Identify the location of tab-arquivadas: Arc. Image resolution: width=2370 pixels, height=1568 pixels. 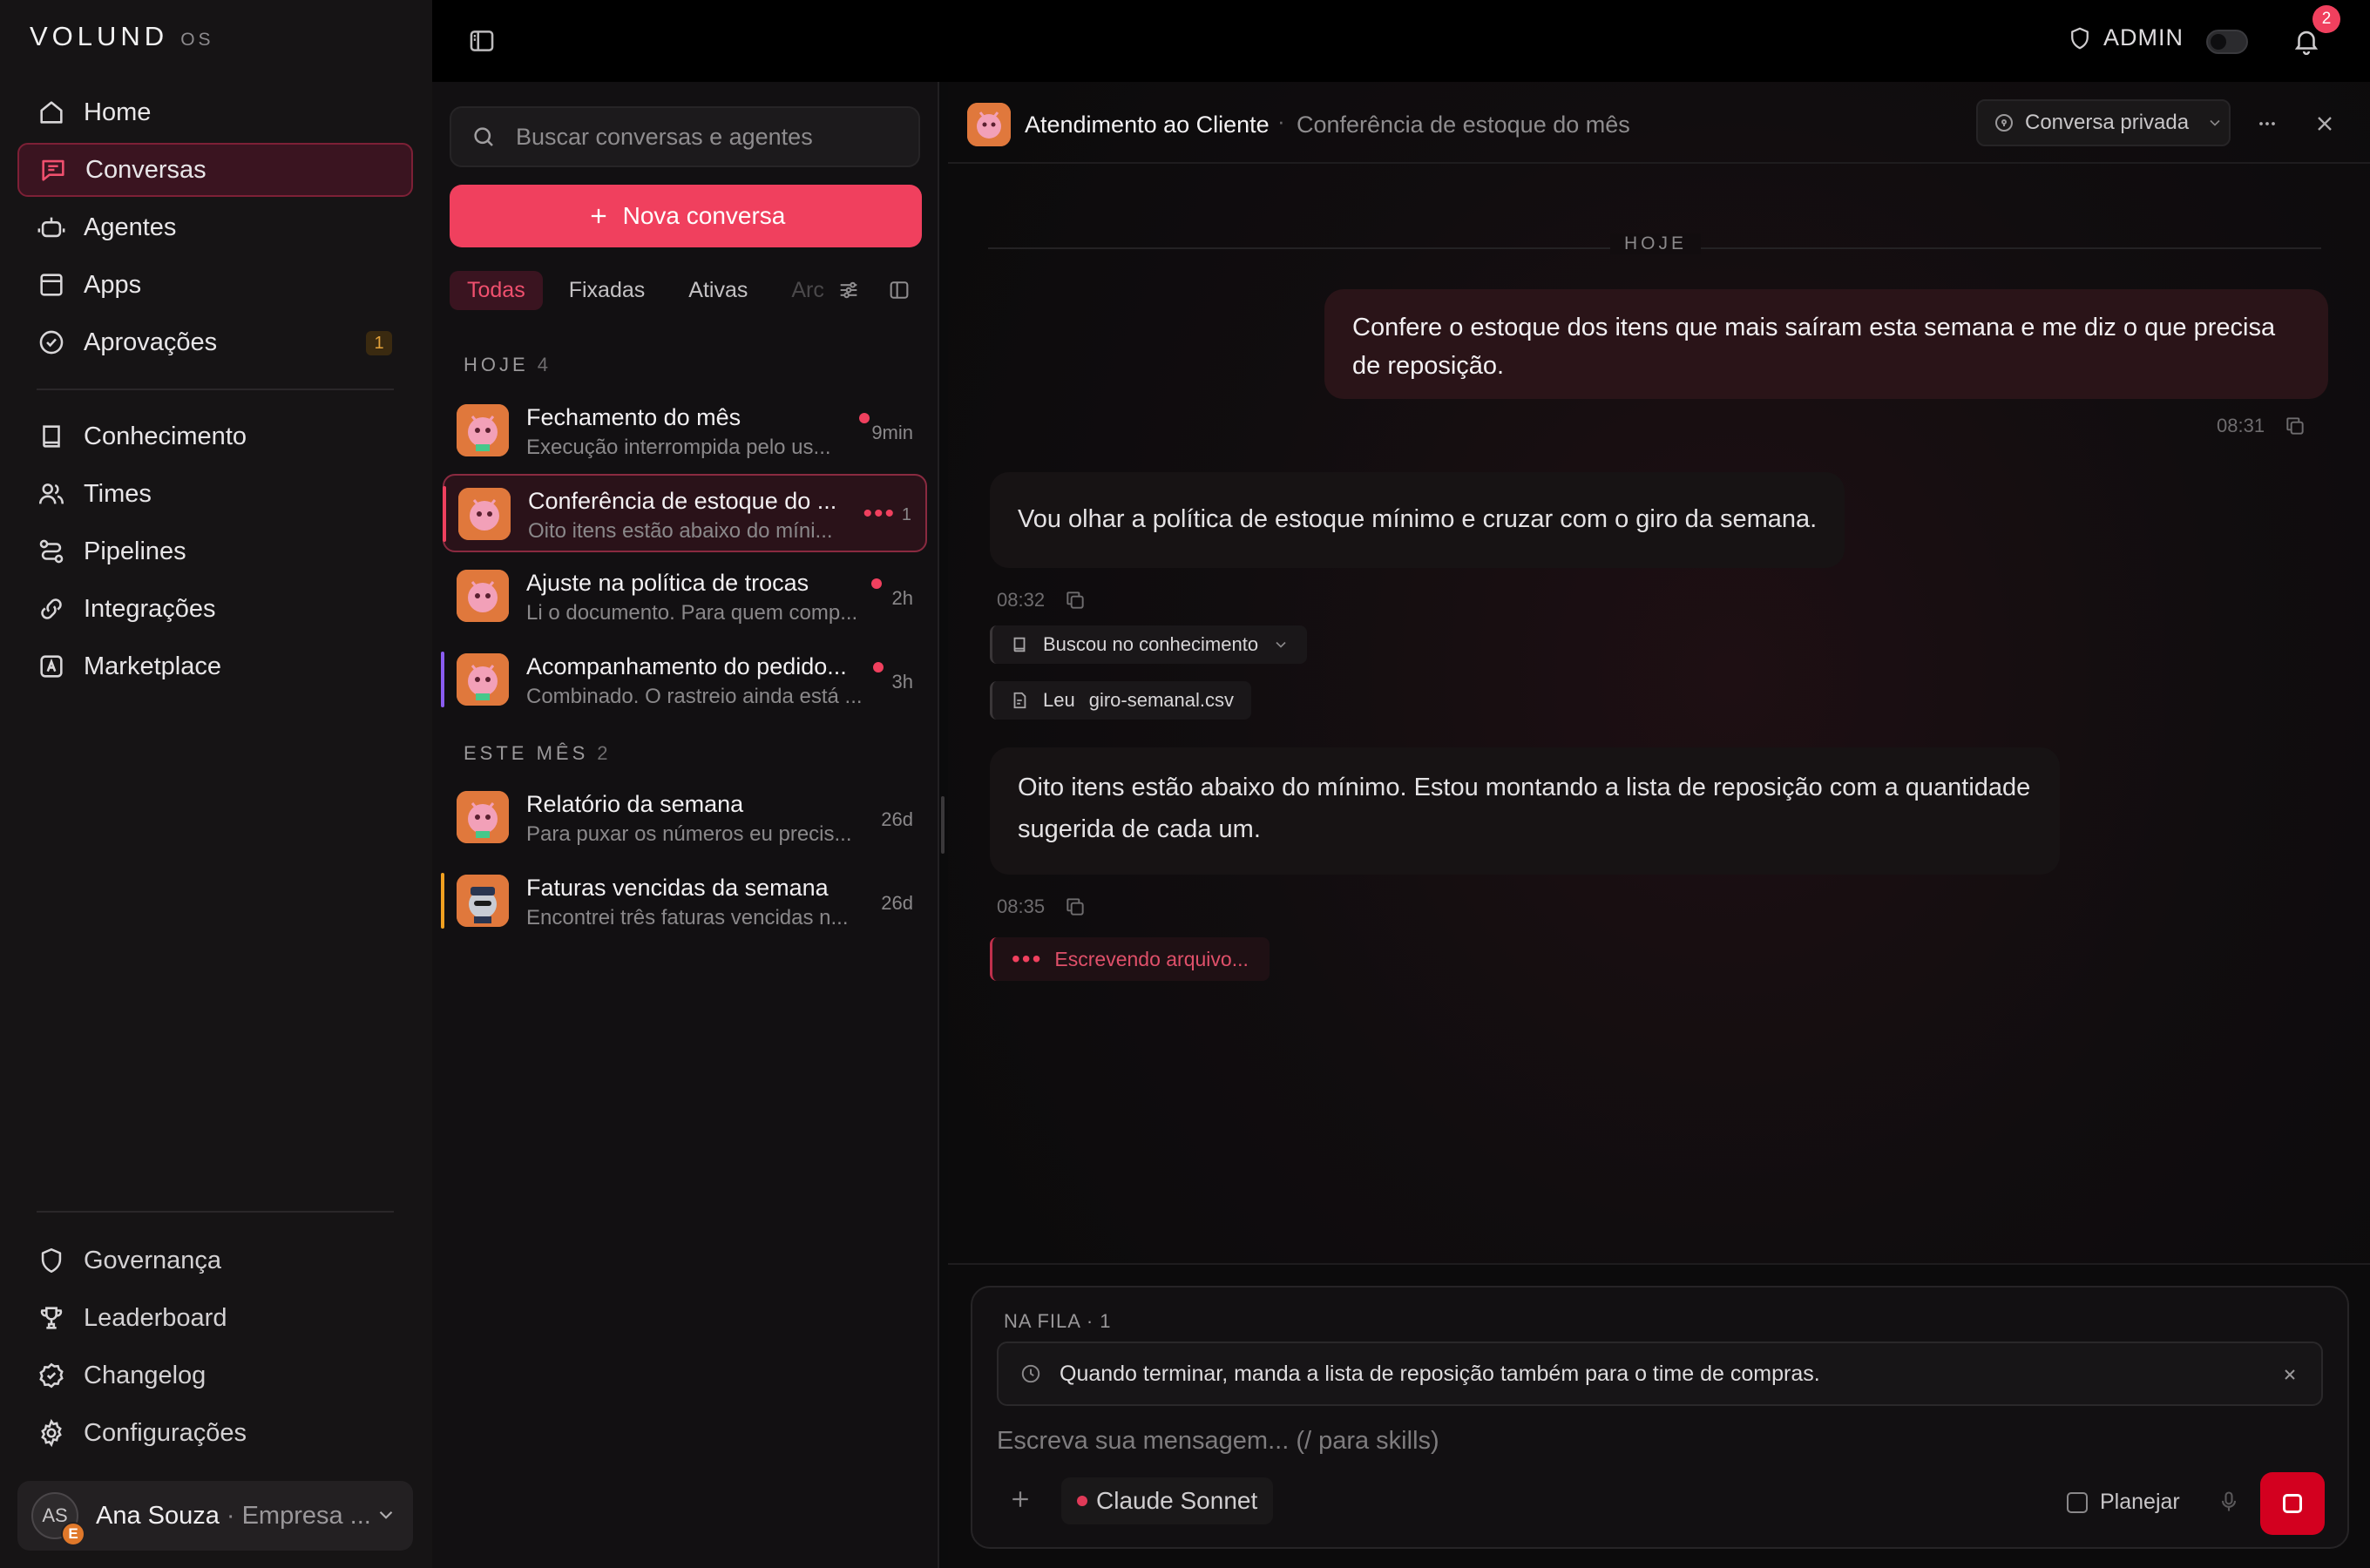
(808, 290).